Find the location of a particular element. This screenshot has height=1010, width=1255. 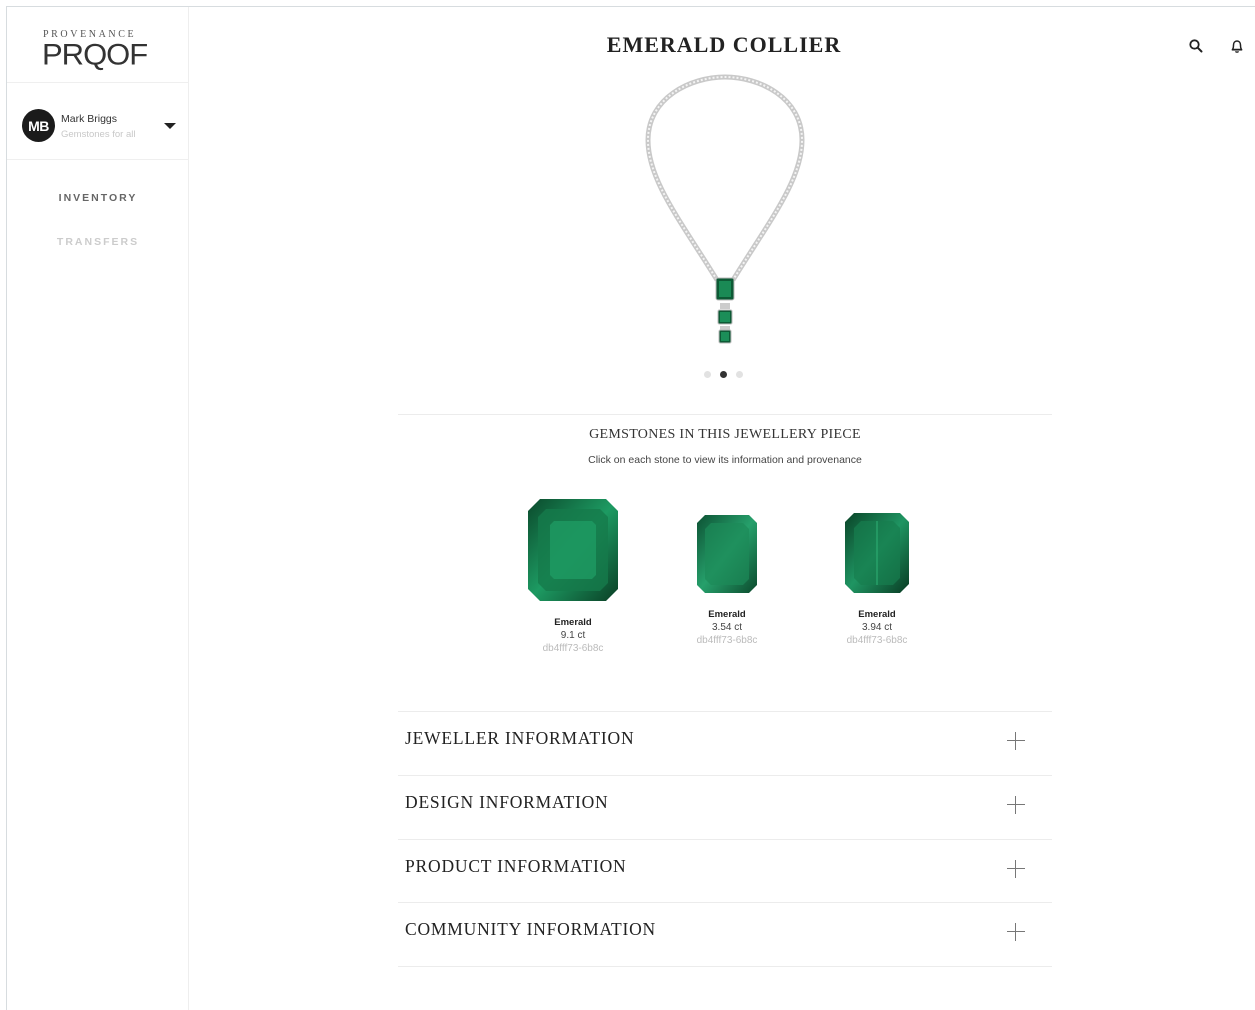

gemstone-carat: 3.54 ct is located at coordinates (727, 627).